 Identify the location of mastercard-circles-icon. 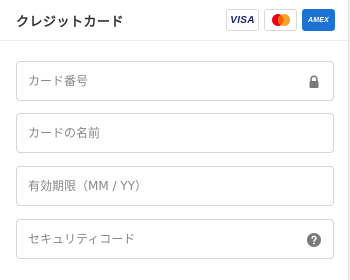
(280, 20).